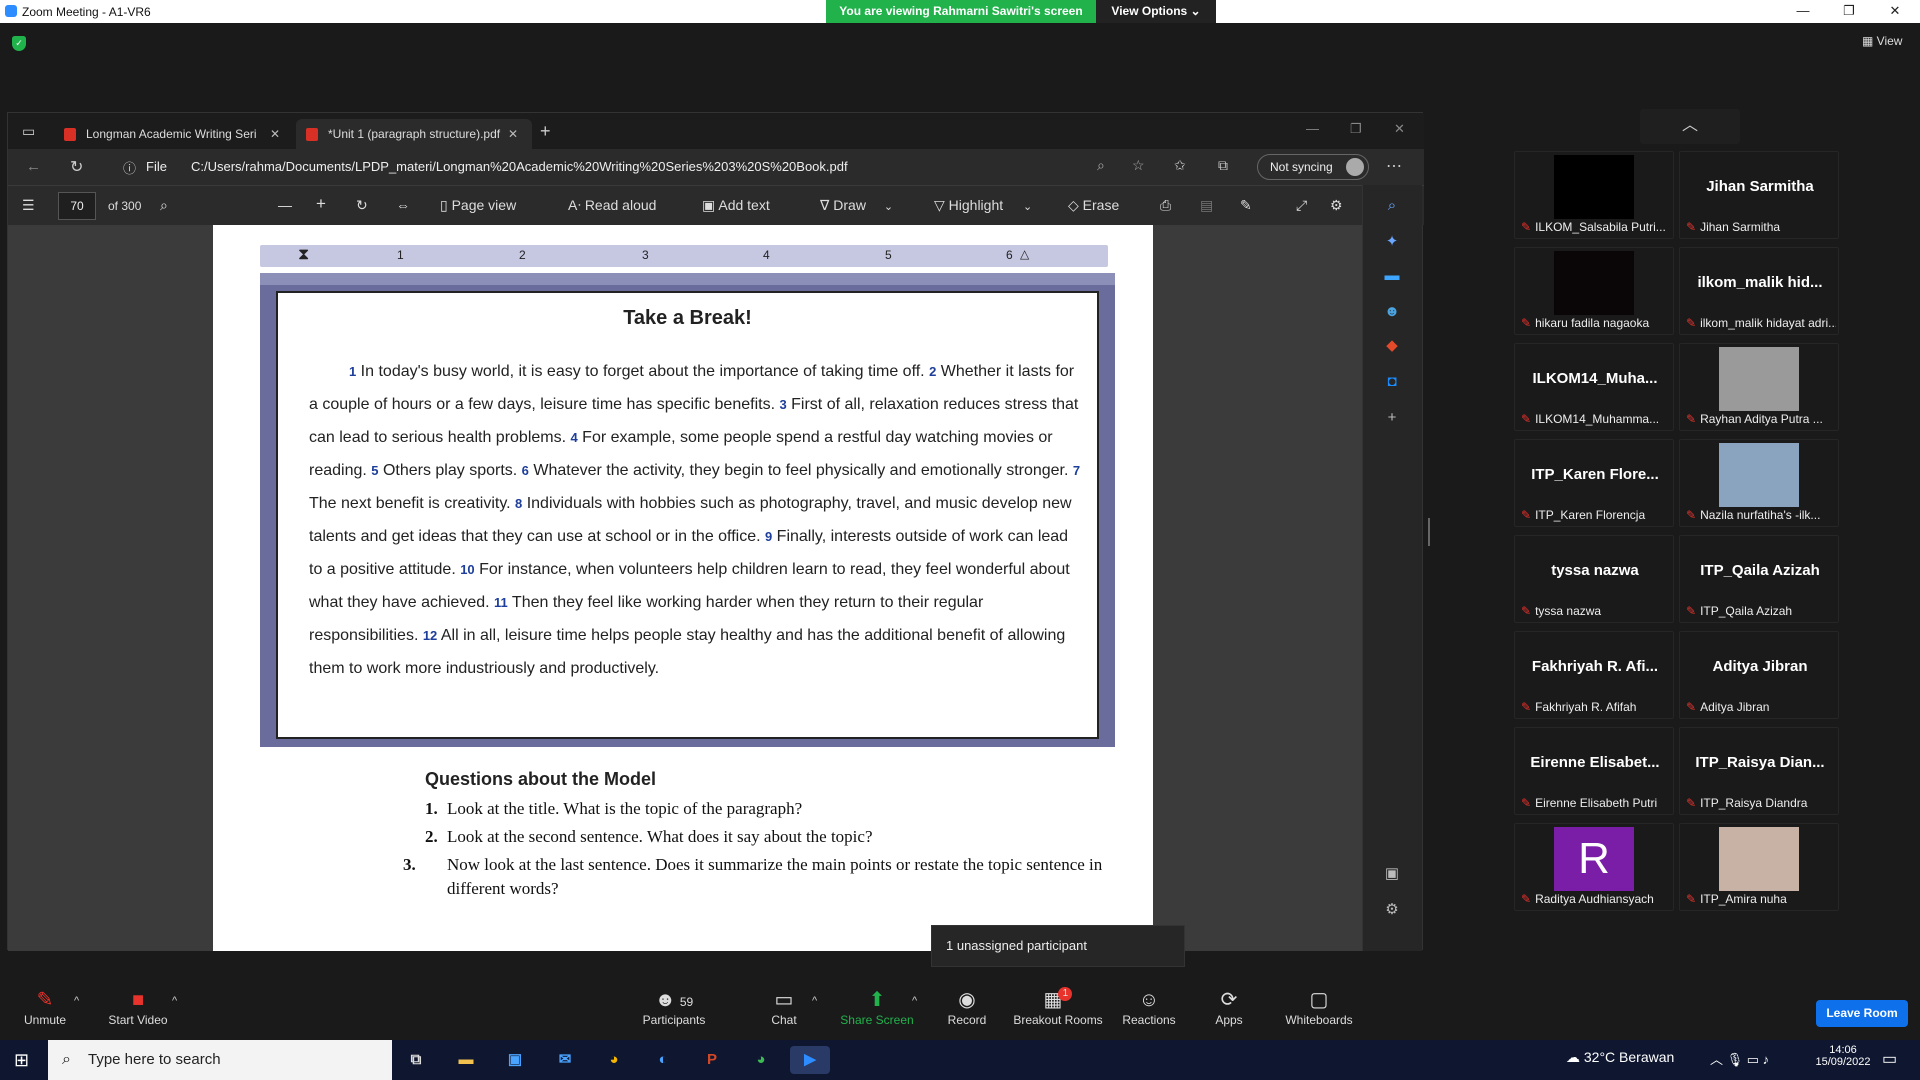  What do you see at coordinates (663, 1060) in the screenshot?
I see `edge-icon: ◐` at bounding box center [663, 1060].